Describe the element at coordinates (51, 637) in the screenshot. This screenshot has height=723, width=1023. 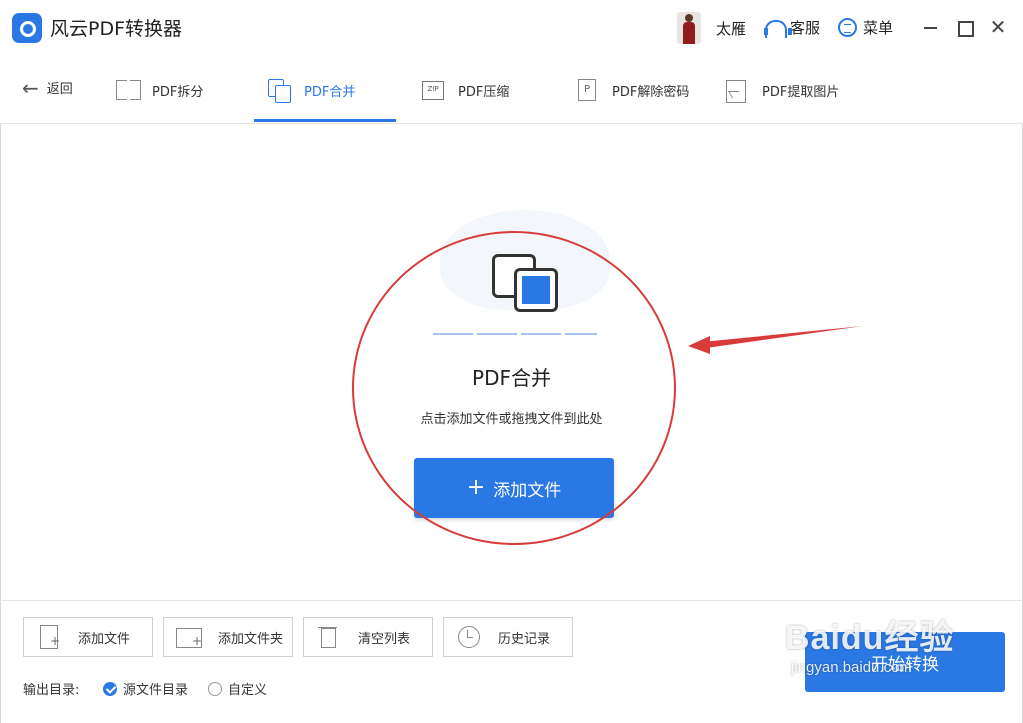
I see `add-file-icon` at that location.